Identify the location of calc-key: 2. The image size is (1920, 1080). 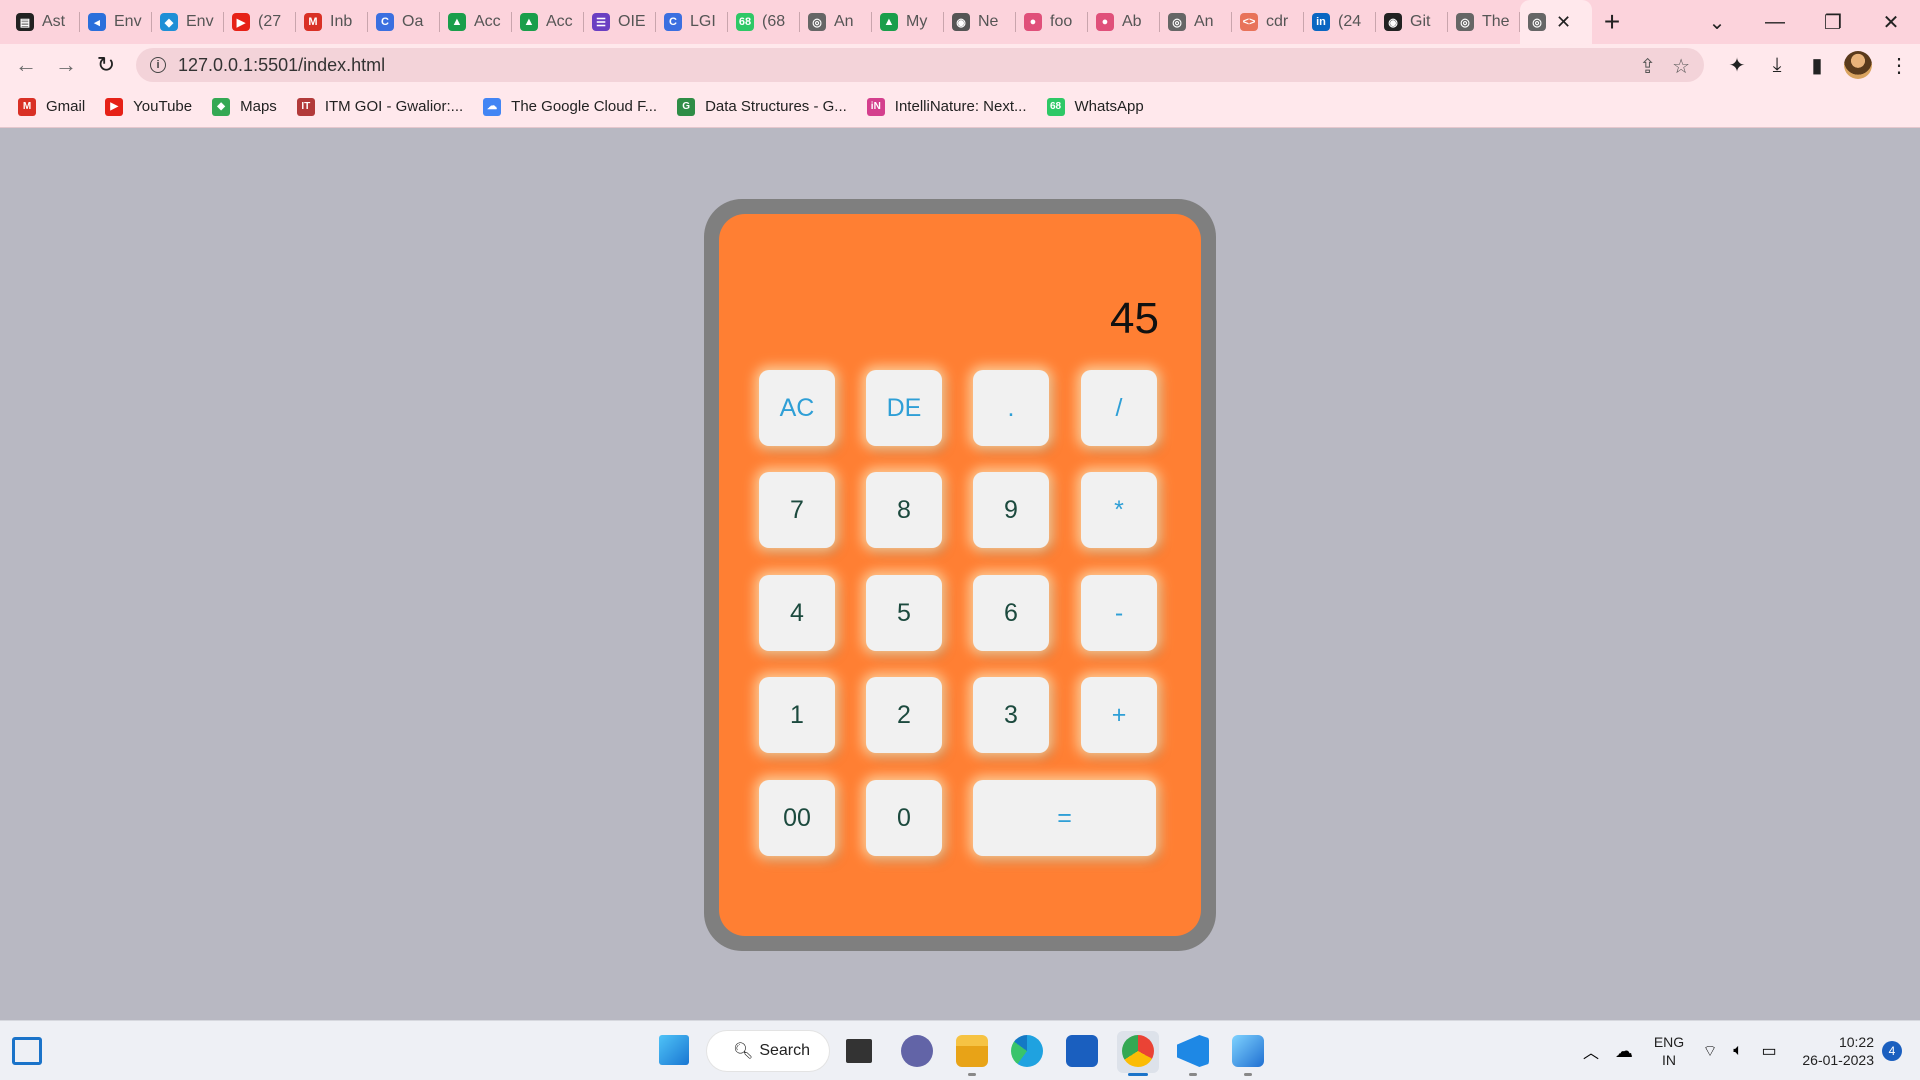
(904, 715).